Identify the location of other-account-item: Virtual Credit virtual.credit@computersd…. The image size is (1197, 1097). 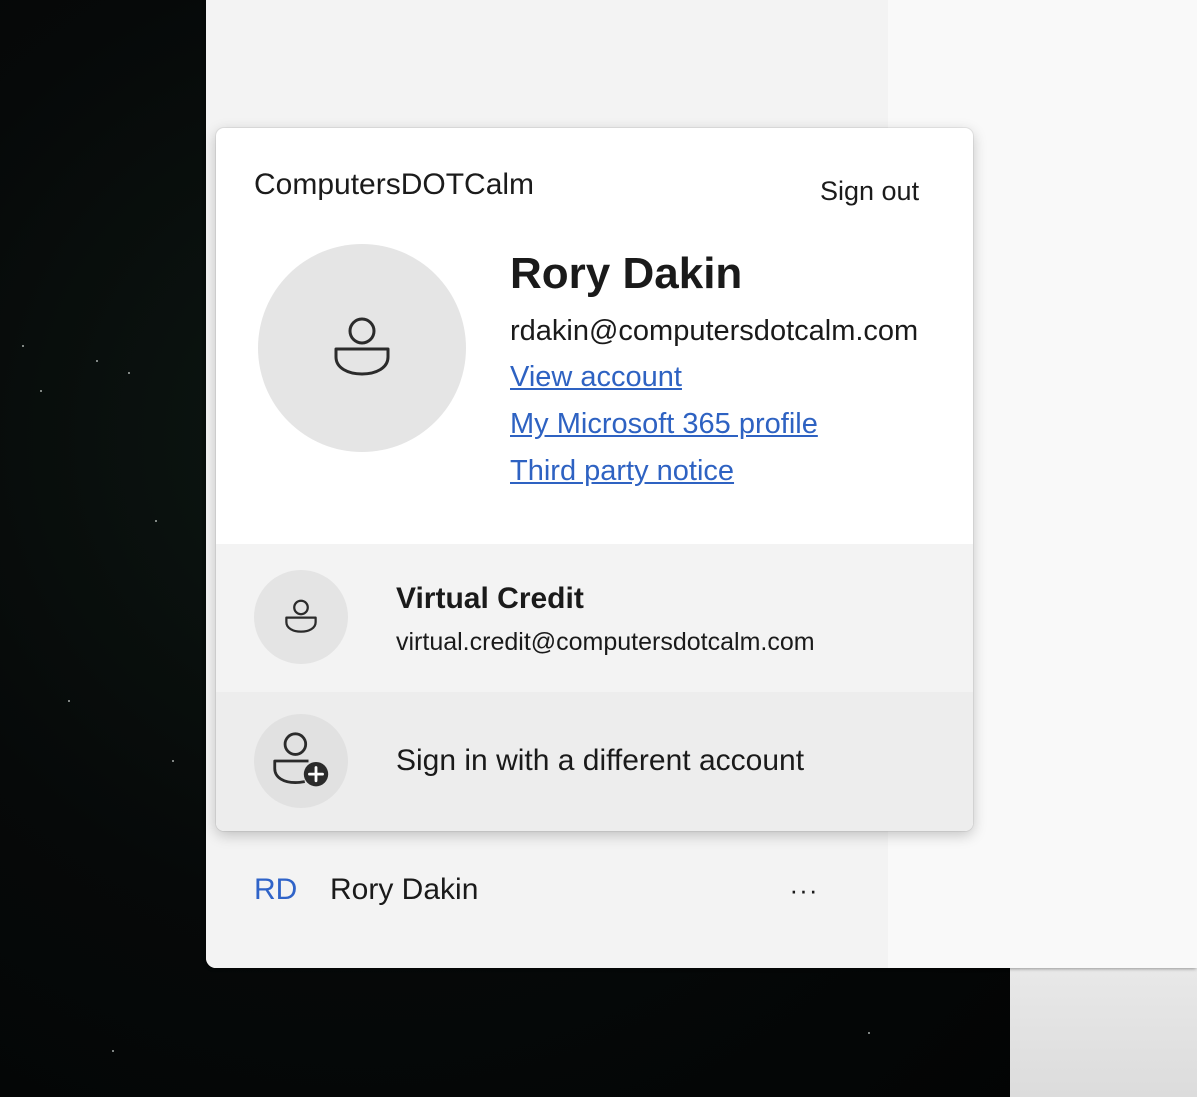
(594, 618).